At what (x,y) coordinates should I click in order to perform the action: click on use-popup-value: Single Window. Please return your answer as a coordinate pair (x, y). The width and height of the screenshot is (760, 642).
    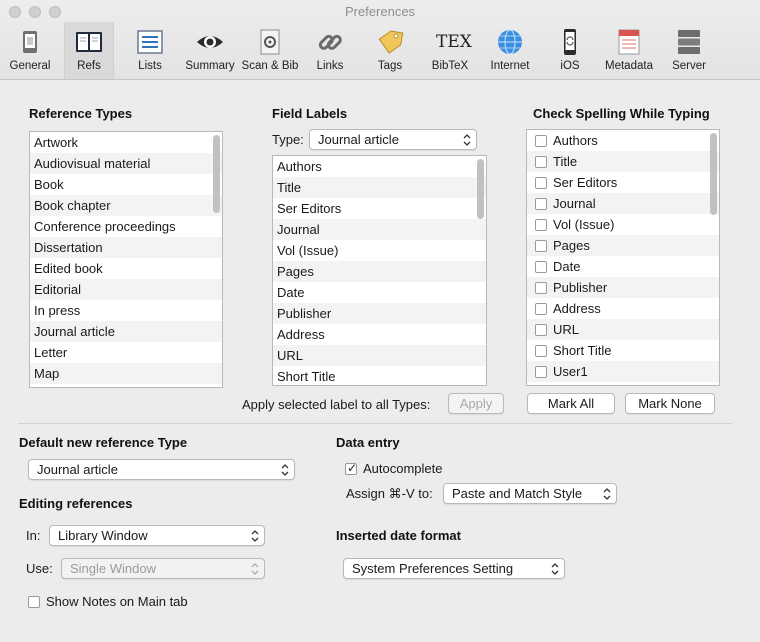
    Looking at the image, I should click on (113, 568).